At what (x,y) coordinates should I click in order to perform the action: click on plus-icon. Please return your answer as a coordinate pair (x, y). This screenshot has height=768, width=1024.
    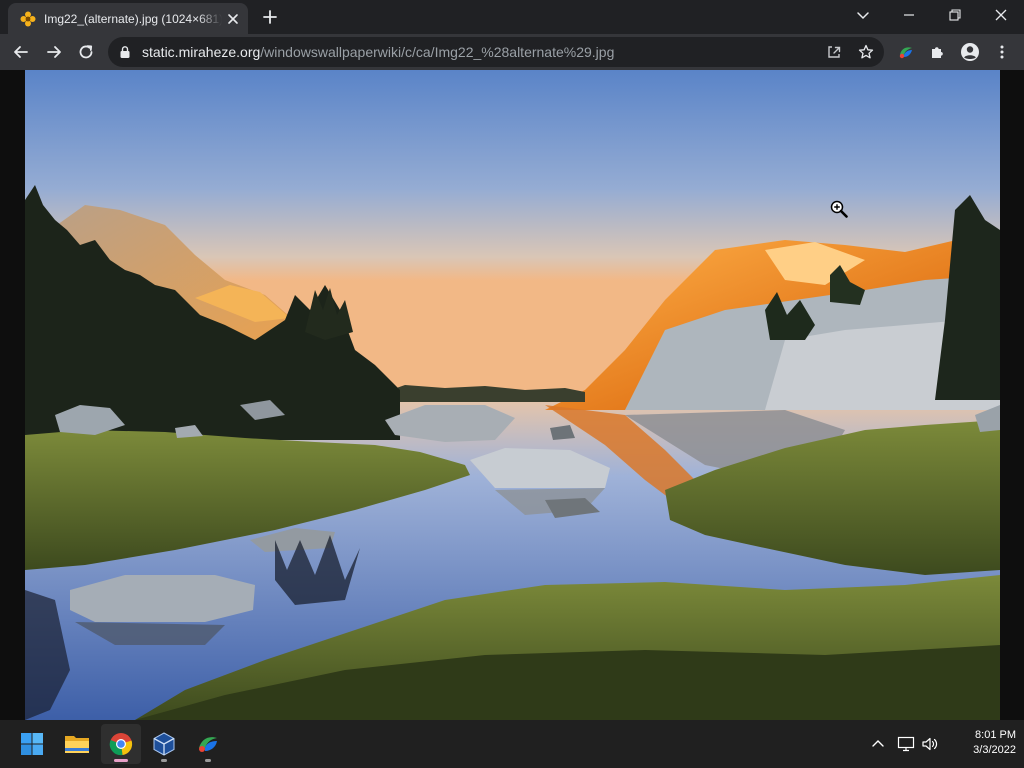
    Looking at the image, I should click on (270, 17).